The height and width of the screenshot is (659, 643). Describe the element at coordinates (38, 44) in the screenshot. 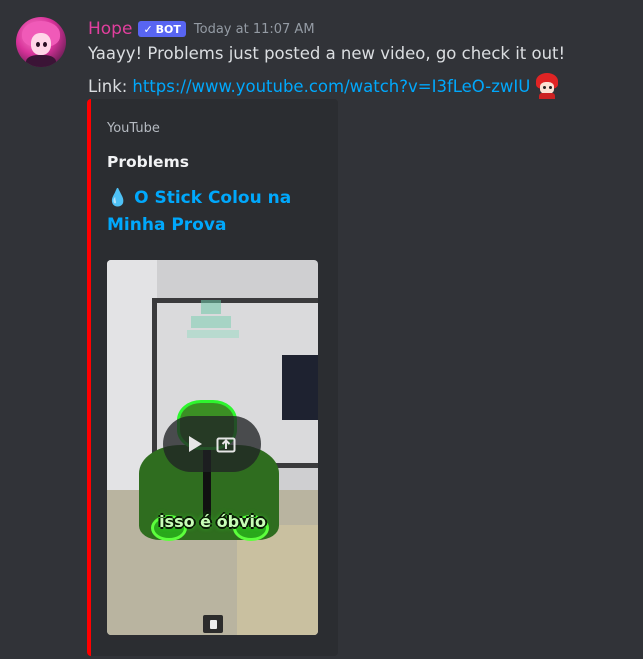

I see `avatar-eye-left` at that location.